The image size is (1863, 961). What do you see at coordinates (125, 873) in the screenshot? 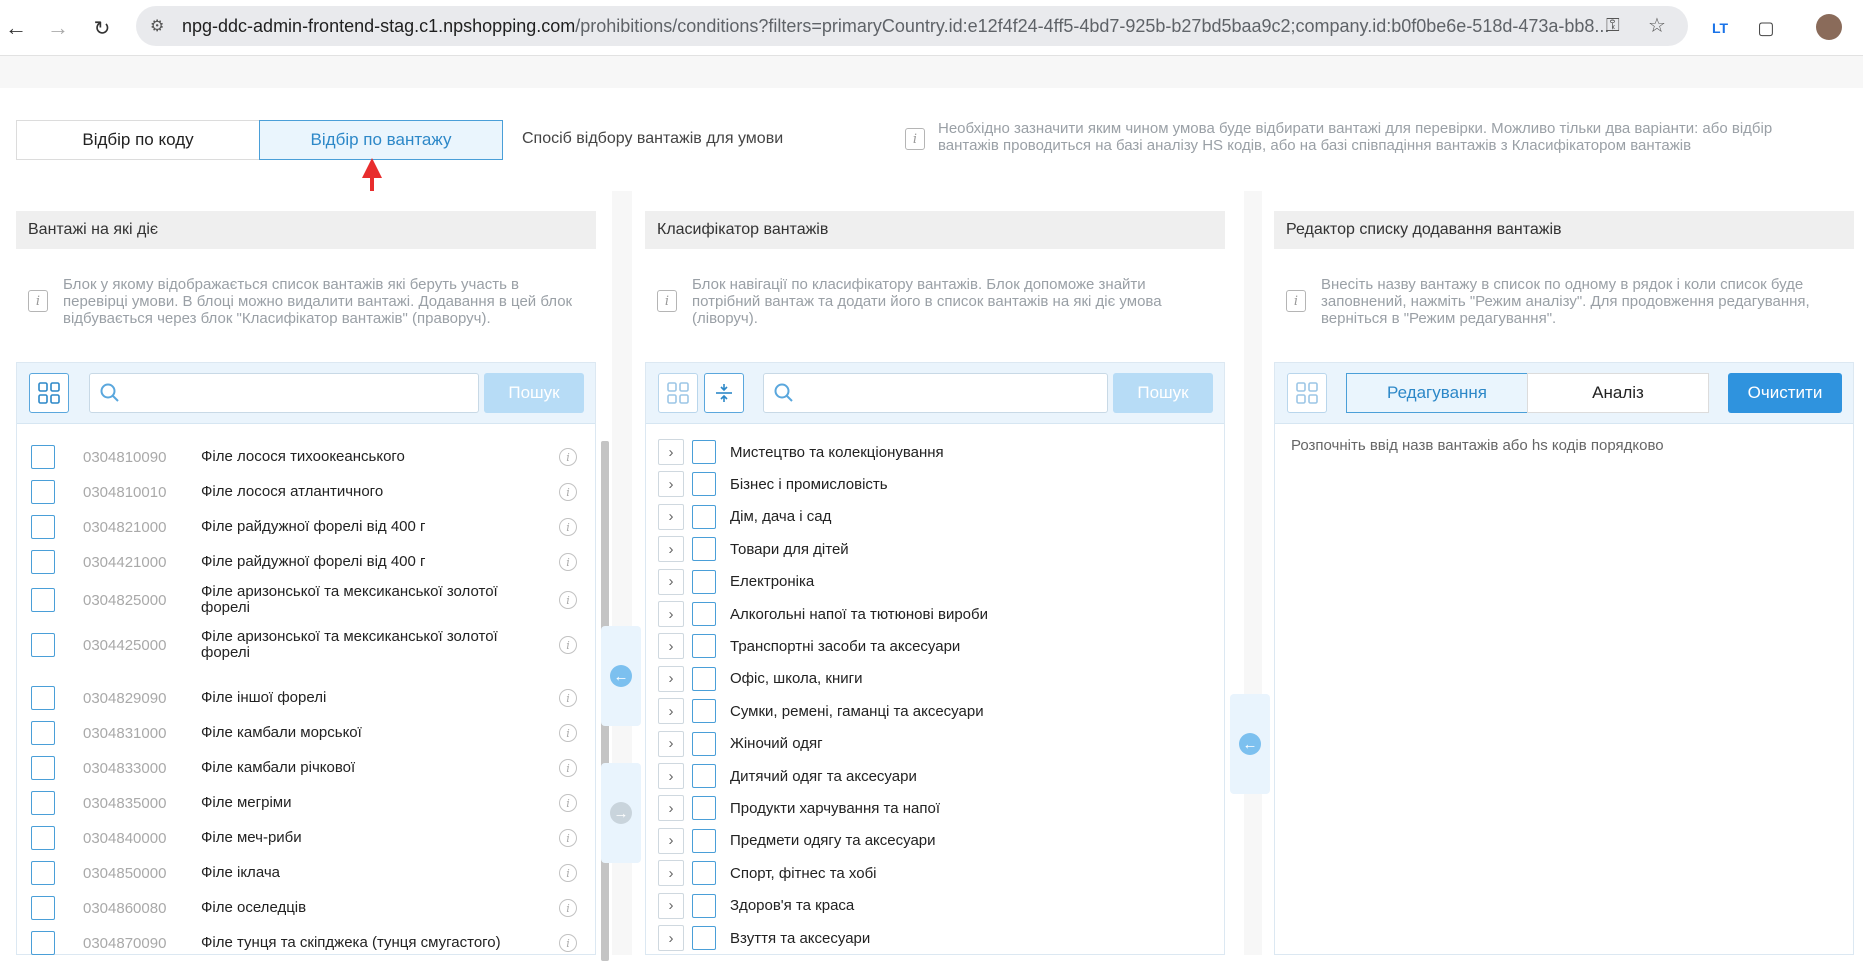
I see `item-code: 0304850000` at bounding box center [125, 873].